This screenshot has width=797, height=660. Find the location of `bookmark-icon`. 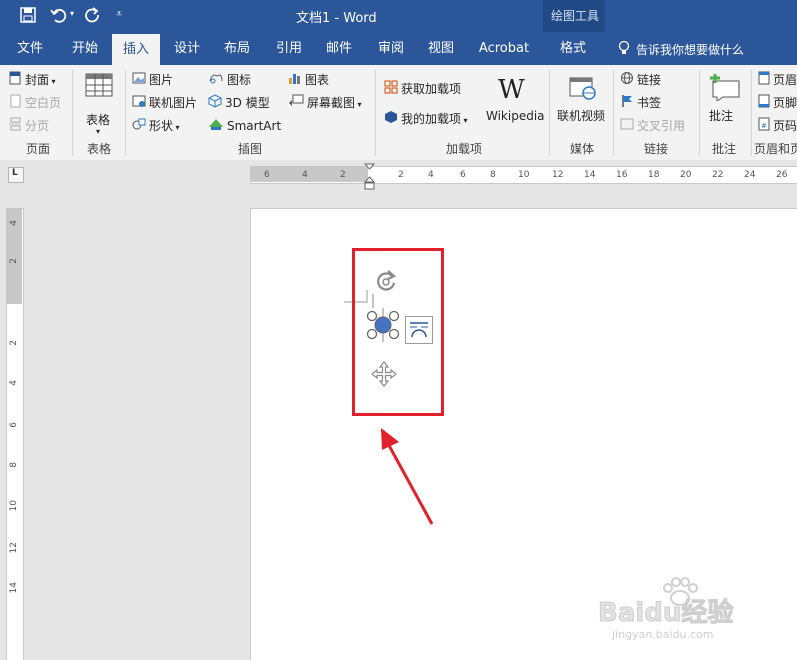

bookmark-icon is located at coordinates (627, 103).